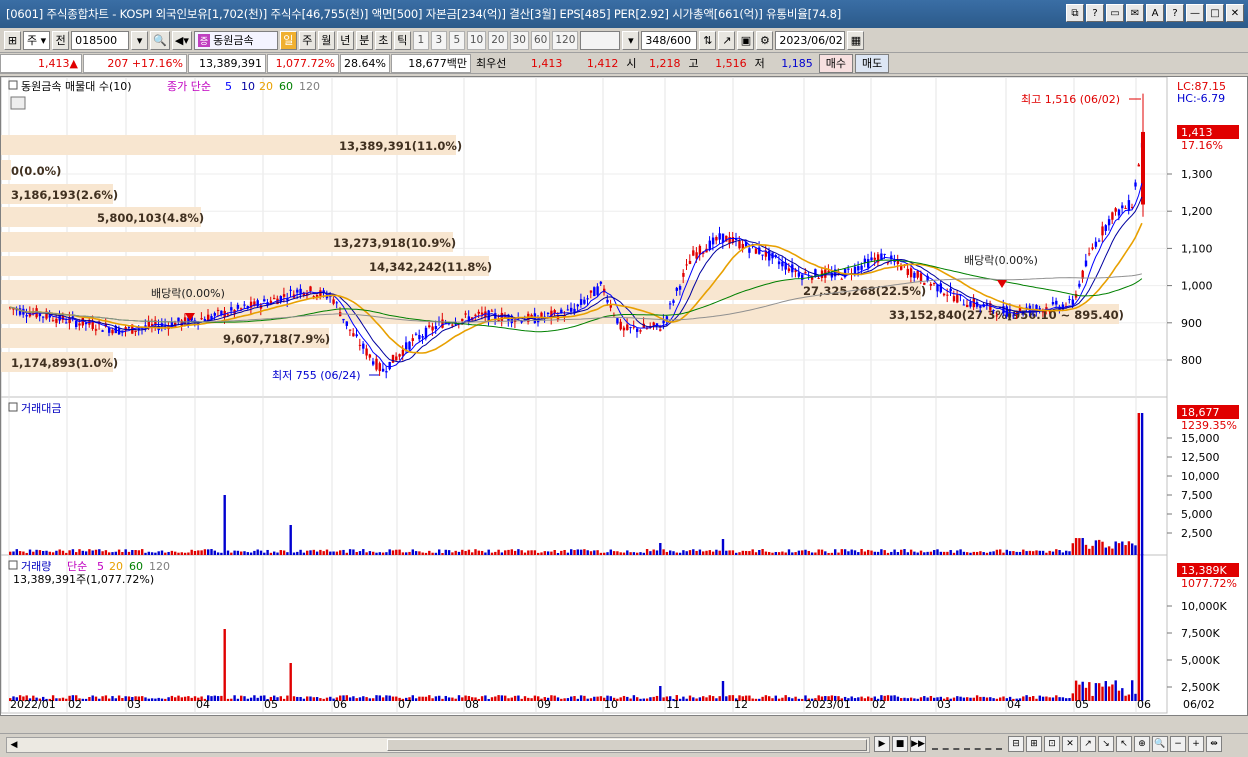 This screenshot has height=757, width=1248. Describe the element at coordinates (519, 40) in the screenshot. I see `interval-30: 30` at that location.